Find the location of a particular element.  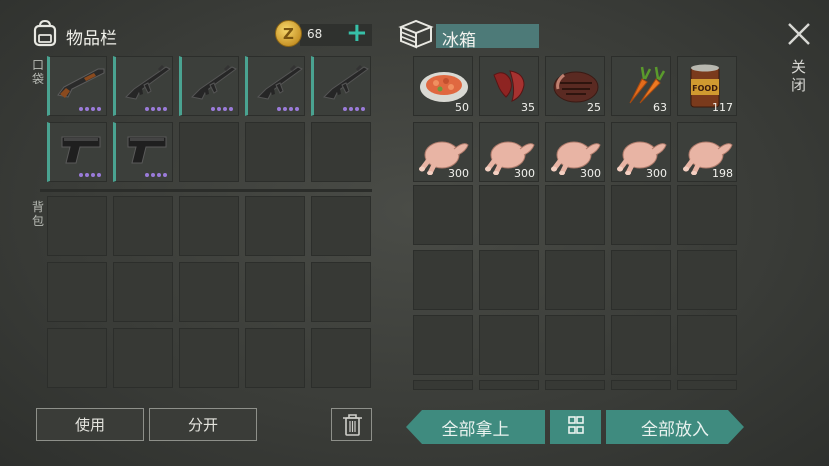

item-quantity: 50 is located at coordinates (462, 107).